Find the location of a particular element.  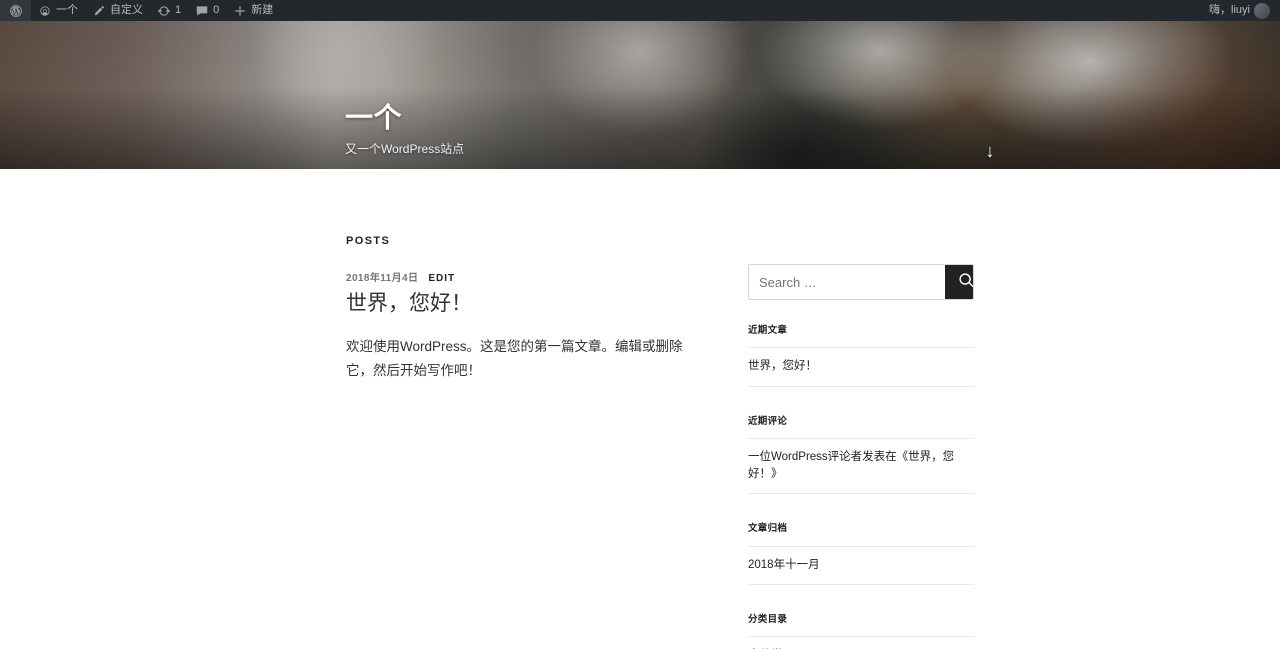

widget-recent-comments-list: 一位WordPress评论者发表在《世界，您好！》 is located at coordinates (861, 466).